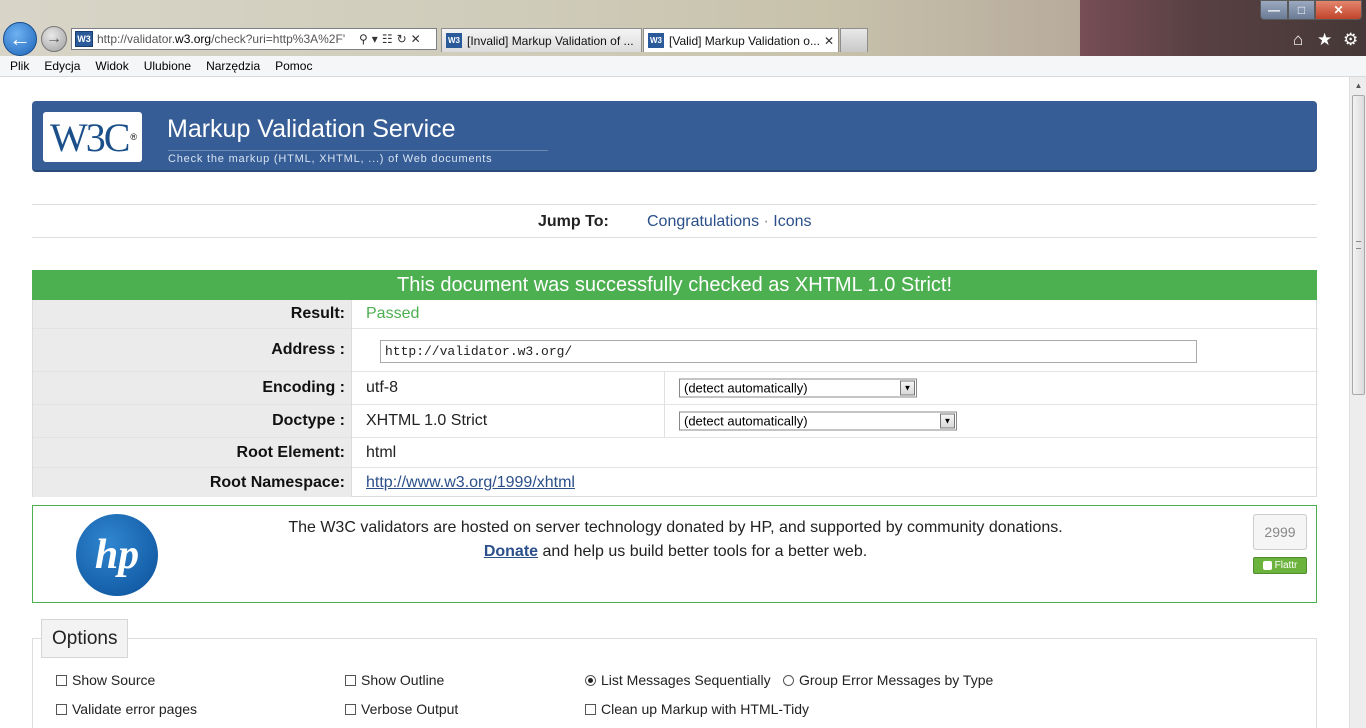  Describe the element at coordinates (402, 39) in the screenshot. I see `refresh-icon: ↻` at that location.